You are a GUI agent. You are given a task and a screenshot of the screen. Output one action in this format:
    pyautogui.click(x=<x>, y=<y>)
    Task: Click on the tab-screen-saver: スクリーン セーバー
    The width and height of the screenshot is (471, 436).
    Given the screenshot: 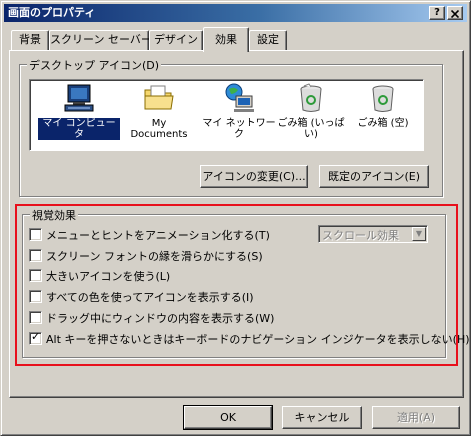 What is the action you would take?
    pyautogui.click(x=100, y=40)
    